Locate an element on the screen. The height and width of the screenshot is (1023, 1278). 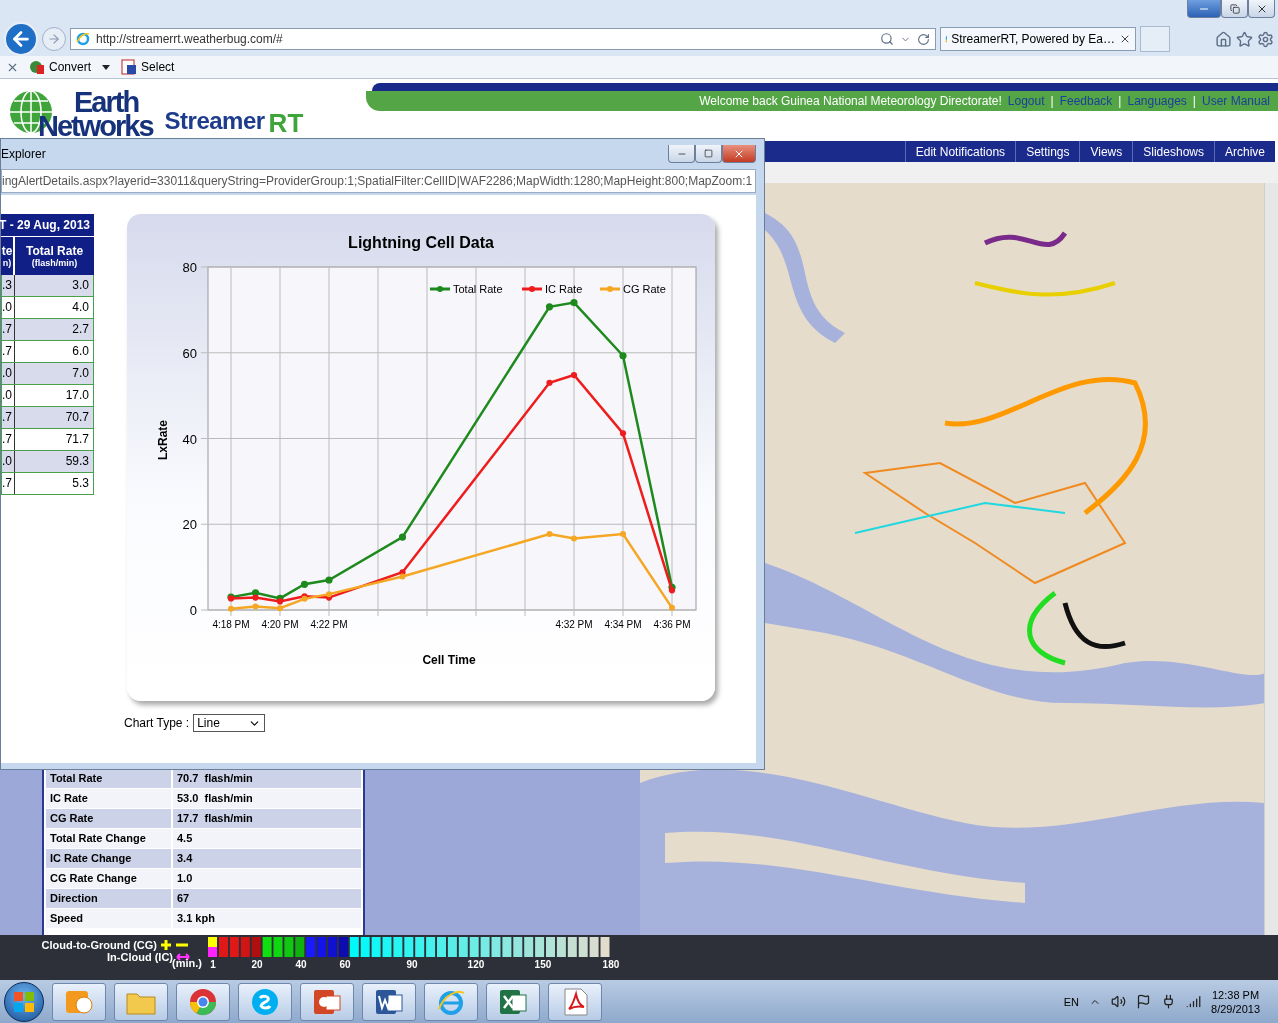
table-cell: 3.0 is located at coordinates (53, 285).